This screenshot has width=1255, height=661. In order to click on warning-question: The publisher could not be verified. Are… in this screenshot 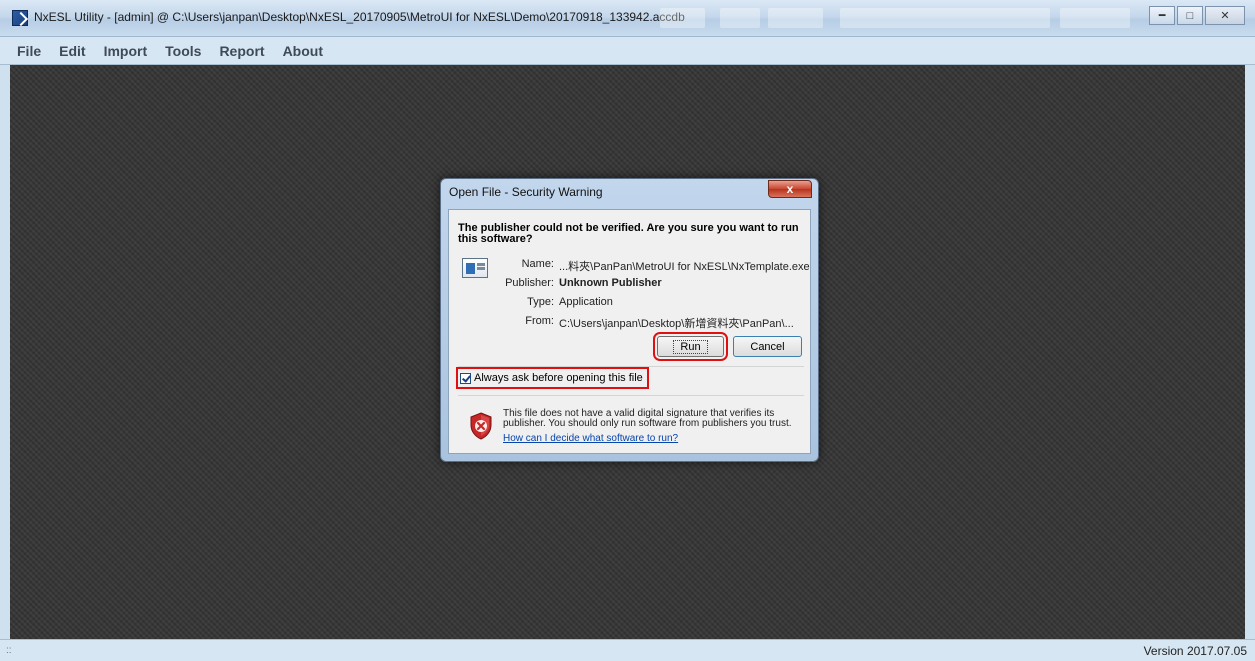, I will do `click(628, 233)`.